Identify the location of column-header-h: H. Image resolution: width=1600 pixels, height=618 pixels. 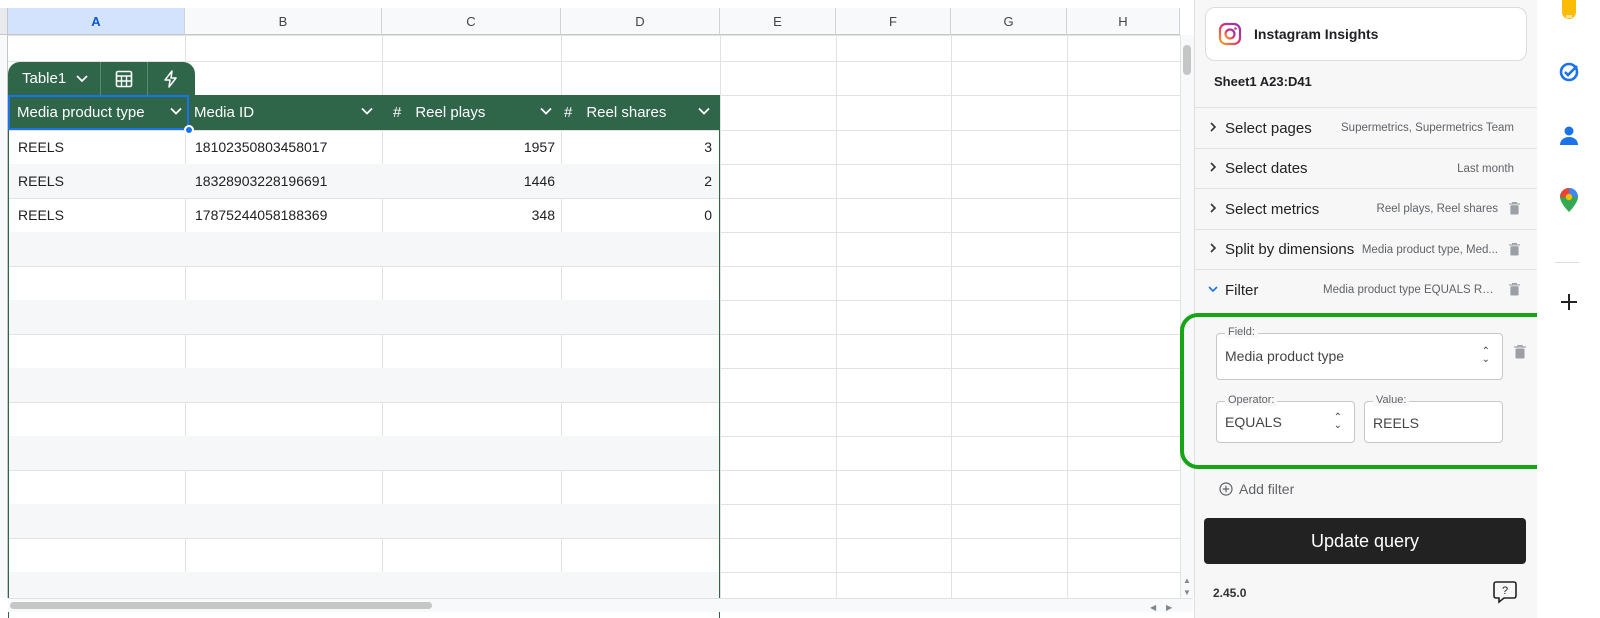
(1123, 21).